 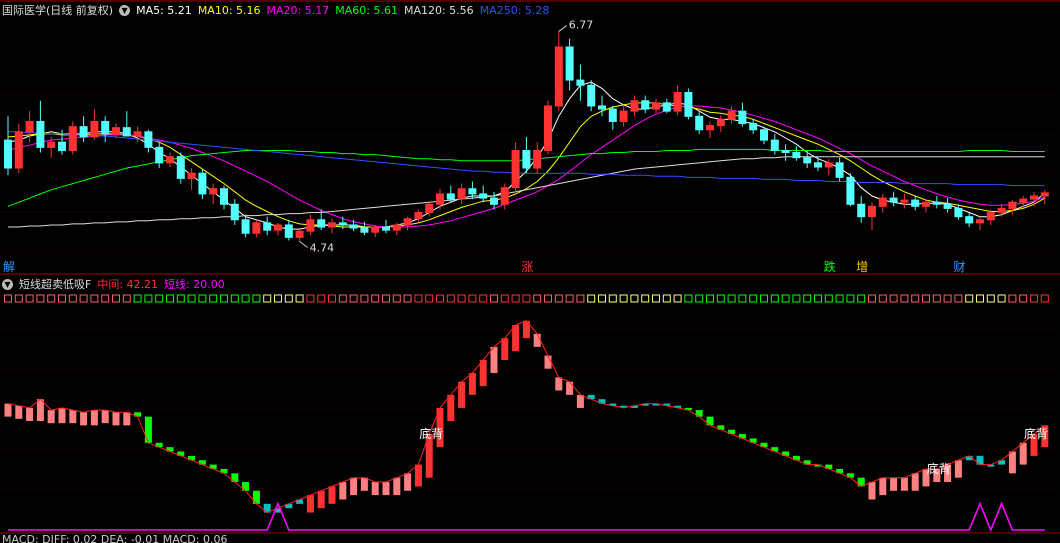 I want to click on low-label: 4.74, so click(x=322, y=248).